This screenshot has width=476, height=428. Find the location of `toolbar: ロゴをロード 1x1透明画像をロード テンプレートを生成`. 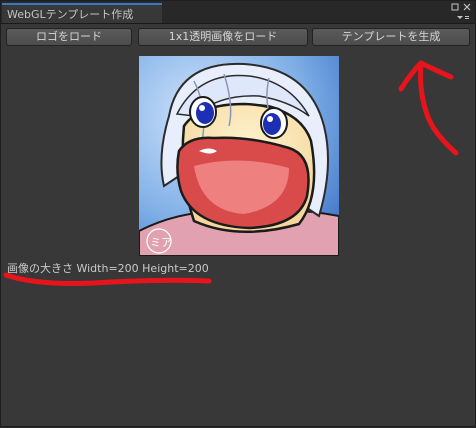

toolbar: ロゴをロード 1x1透明画像をロード テンプレートを生成 is located at coordinates (238, 37).